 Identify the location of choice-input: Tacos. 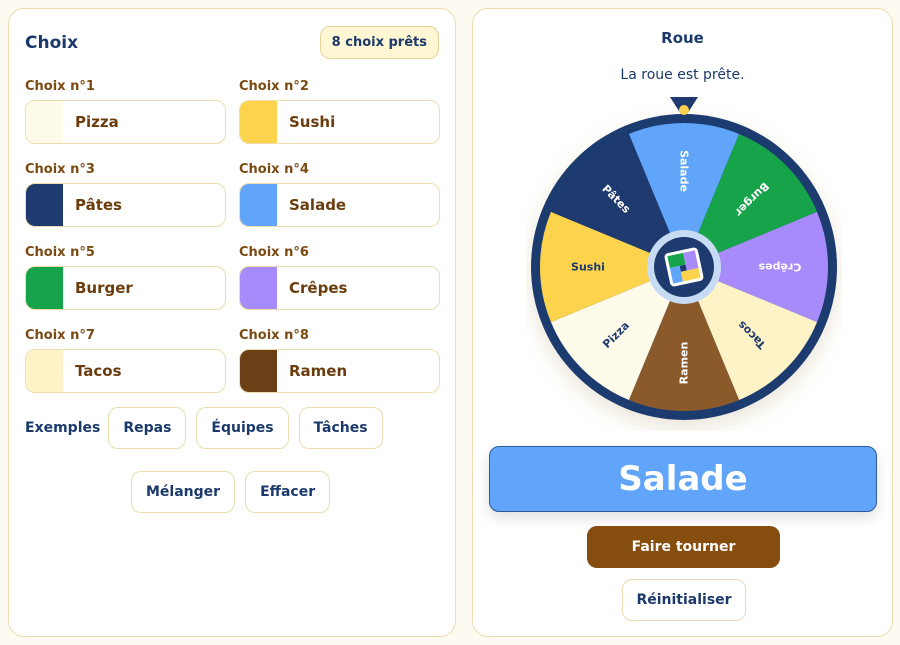
(125, 371).